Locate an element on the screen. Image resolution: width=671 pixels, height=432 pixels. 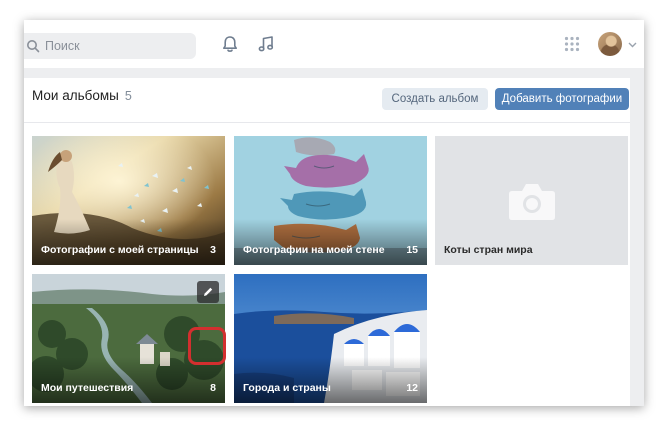
apps-grid-icon is located at coordinates (572, 44).